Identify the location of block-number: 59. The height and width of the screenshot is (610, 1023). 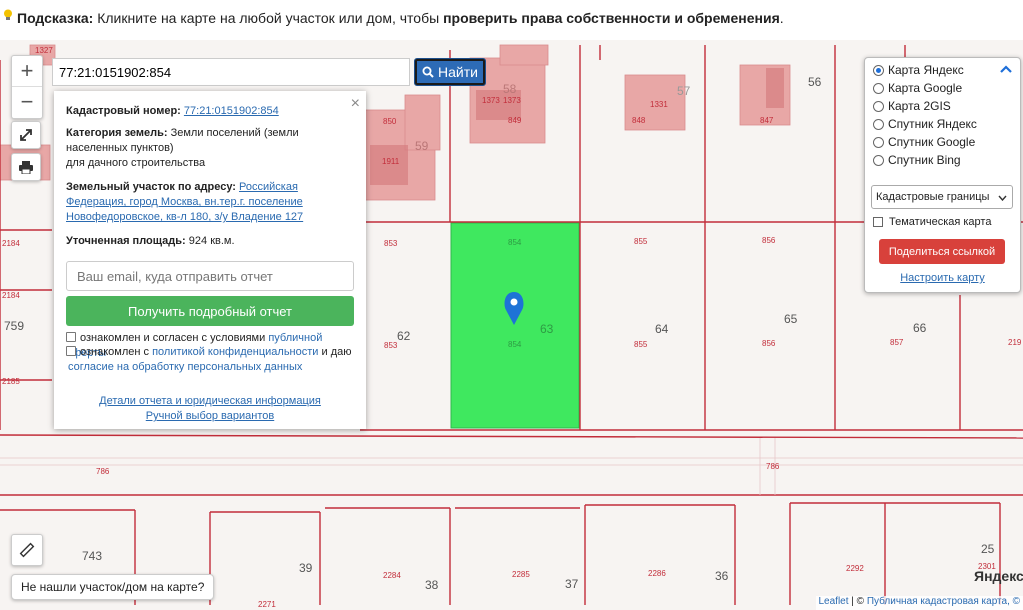
(422, 146).